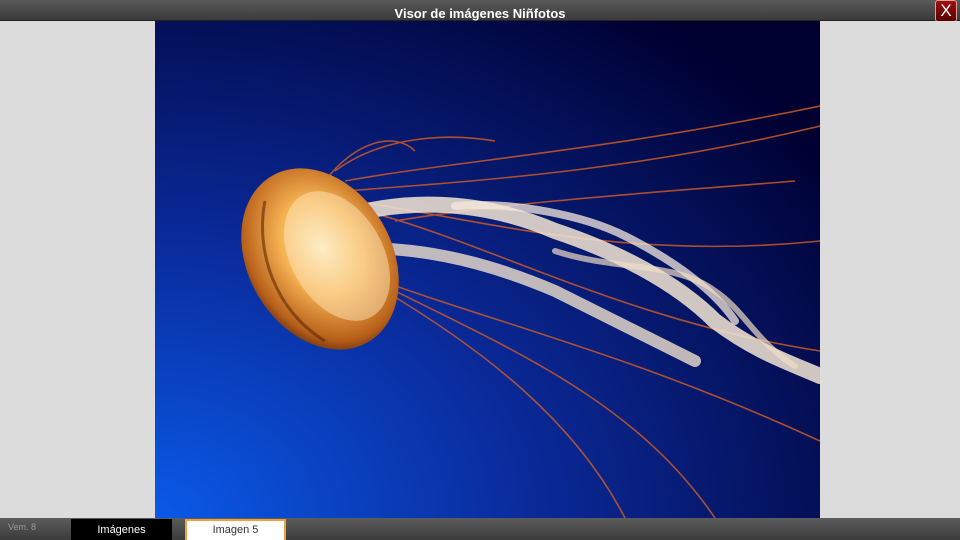 The image size is (960, 540). What do you see at coordinates (480, 13) in the screenshot?
I see `window-title: Visor de imágenes Niñfotos` at bounding box center [480, 13].